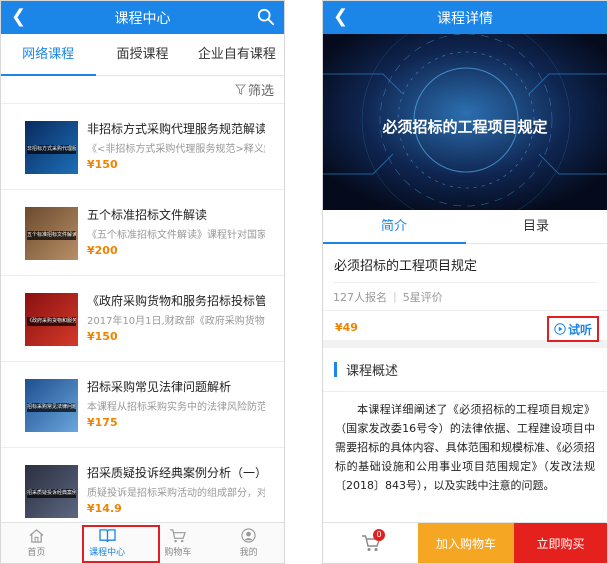 This screenshot has height=564, width=608. I want to click on cart-button: 0, so click(370, 543).